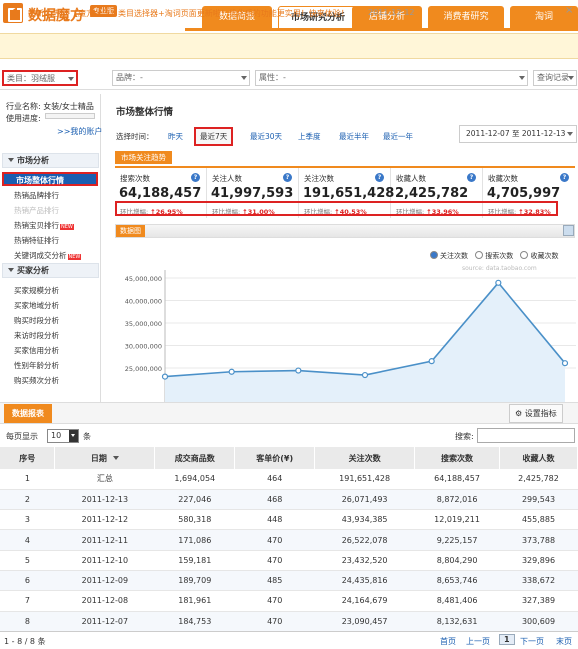  What do you see at coordinates (98, 458) in the screenshot?
I see `col-date-label: 日期` at bounding box center [98, 458].